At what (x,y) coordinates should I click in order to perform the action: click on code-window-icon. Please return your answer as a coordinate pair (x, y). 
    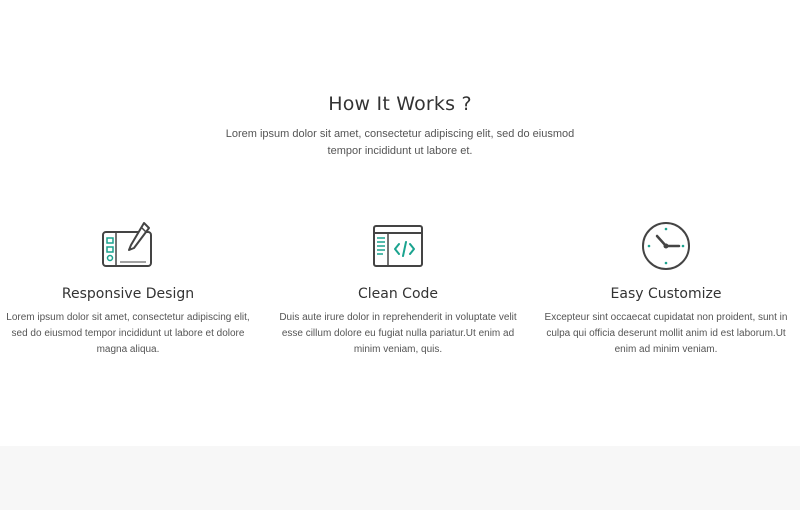
    Looking at the image, I should click on (398, 246).